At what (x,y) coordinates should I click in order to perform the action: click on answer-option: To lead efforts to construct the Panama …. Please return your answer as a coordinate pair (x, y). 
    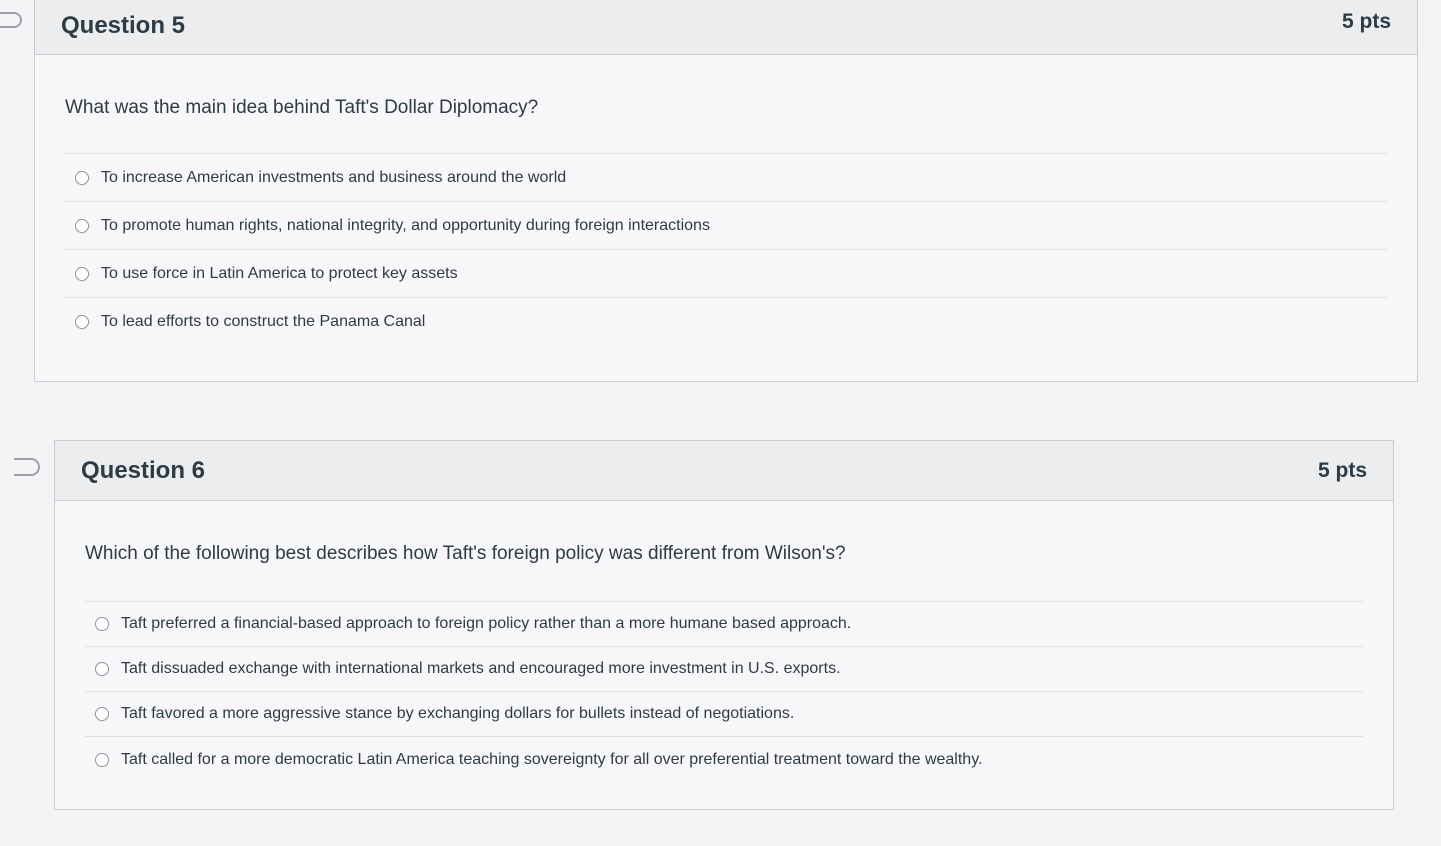
    Looking at the image, I should click on (726, 322).